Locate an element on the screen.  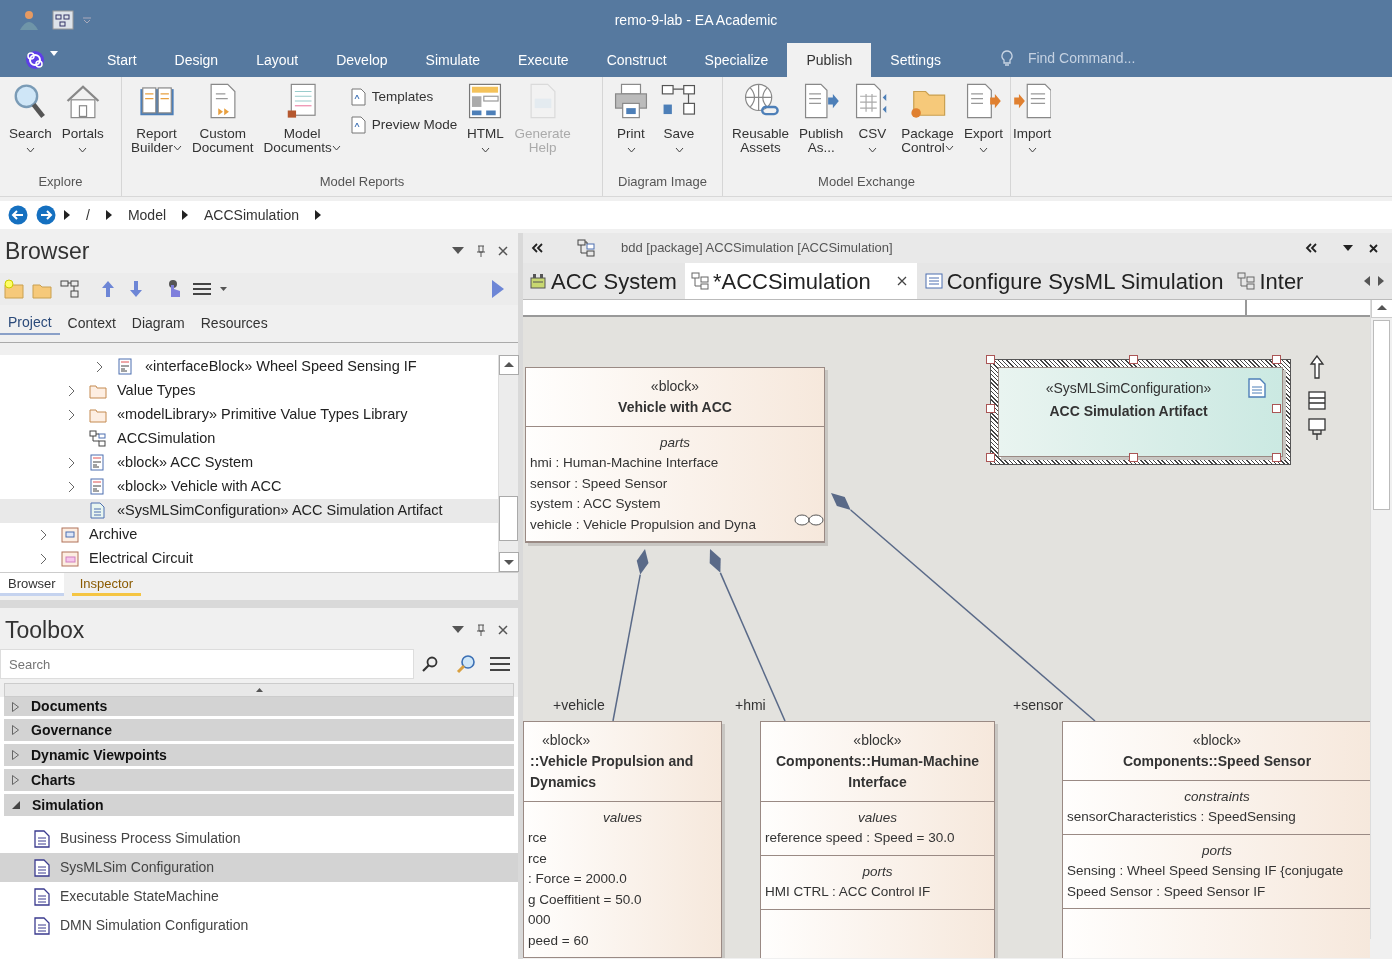
toolbox-item: SysMLSim Configuration is located at coordinates (259, 867).